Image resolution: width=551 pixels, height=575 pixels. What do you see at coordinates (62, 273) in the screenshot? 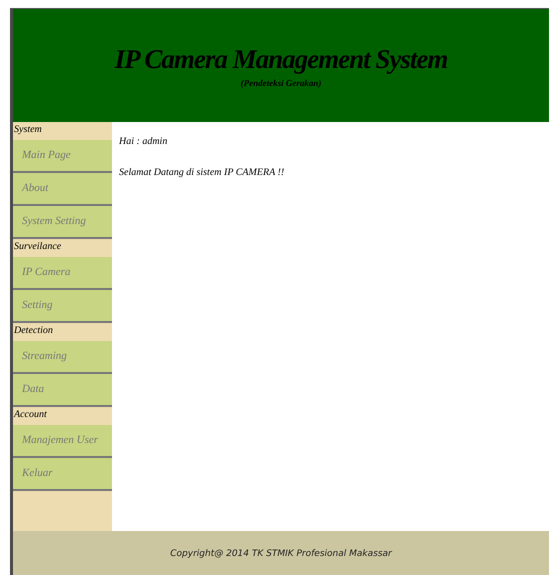
I see `sidebar-link: IP Camera` at bounding box center [62, 273].